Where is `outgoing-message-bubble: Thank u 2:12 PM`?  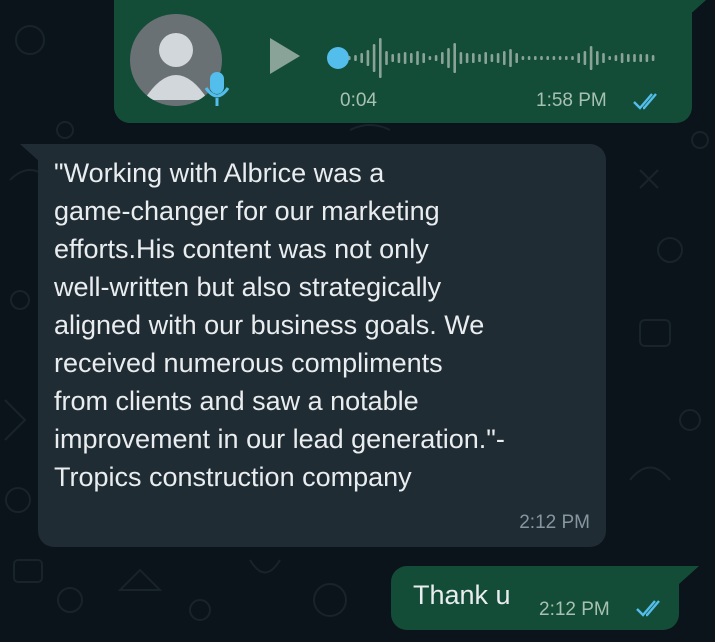
outgoing-message-bubble: Thank u 2:12 PM is located at coordinates (535, 598).